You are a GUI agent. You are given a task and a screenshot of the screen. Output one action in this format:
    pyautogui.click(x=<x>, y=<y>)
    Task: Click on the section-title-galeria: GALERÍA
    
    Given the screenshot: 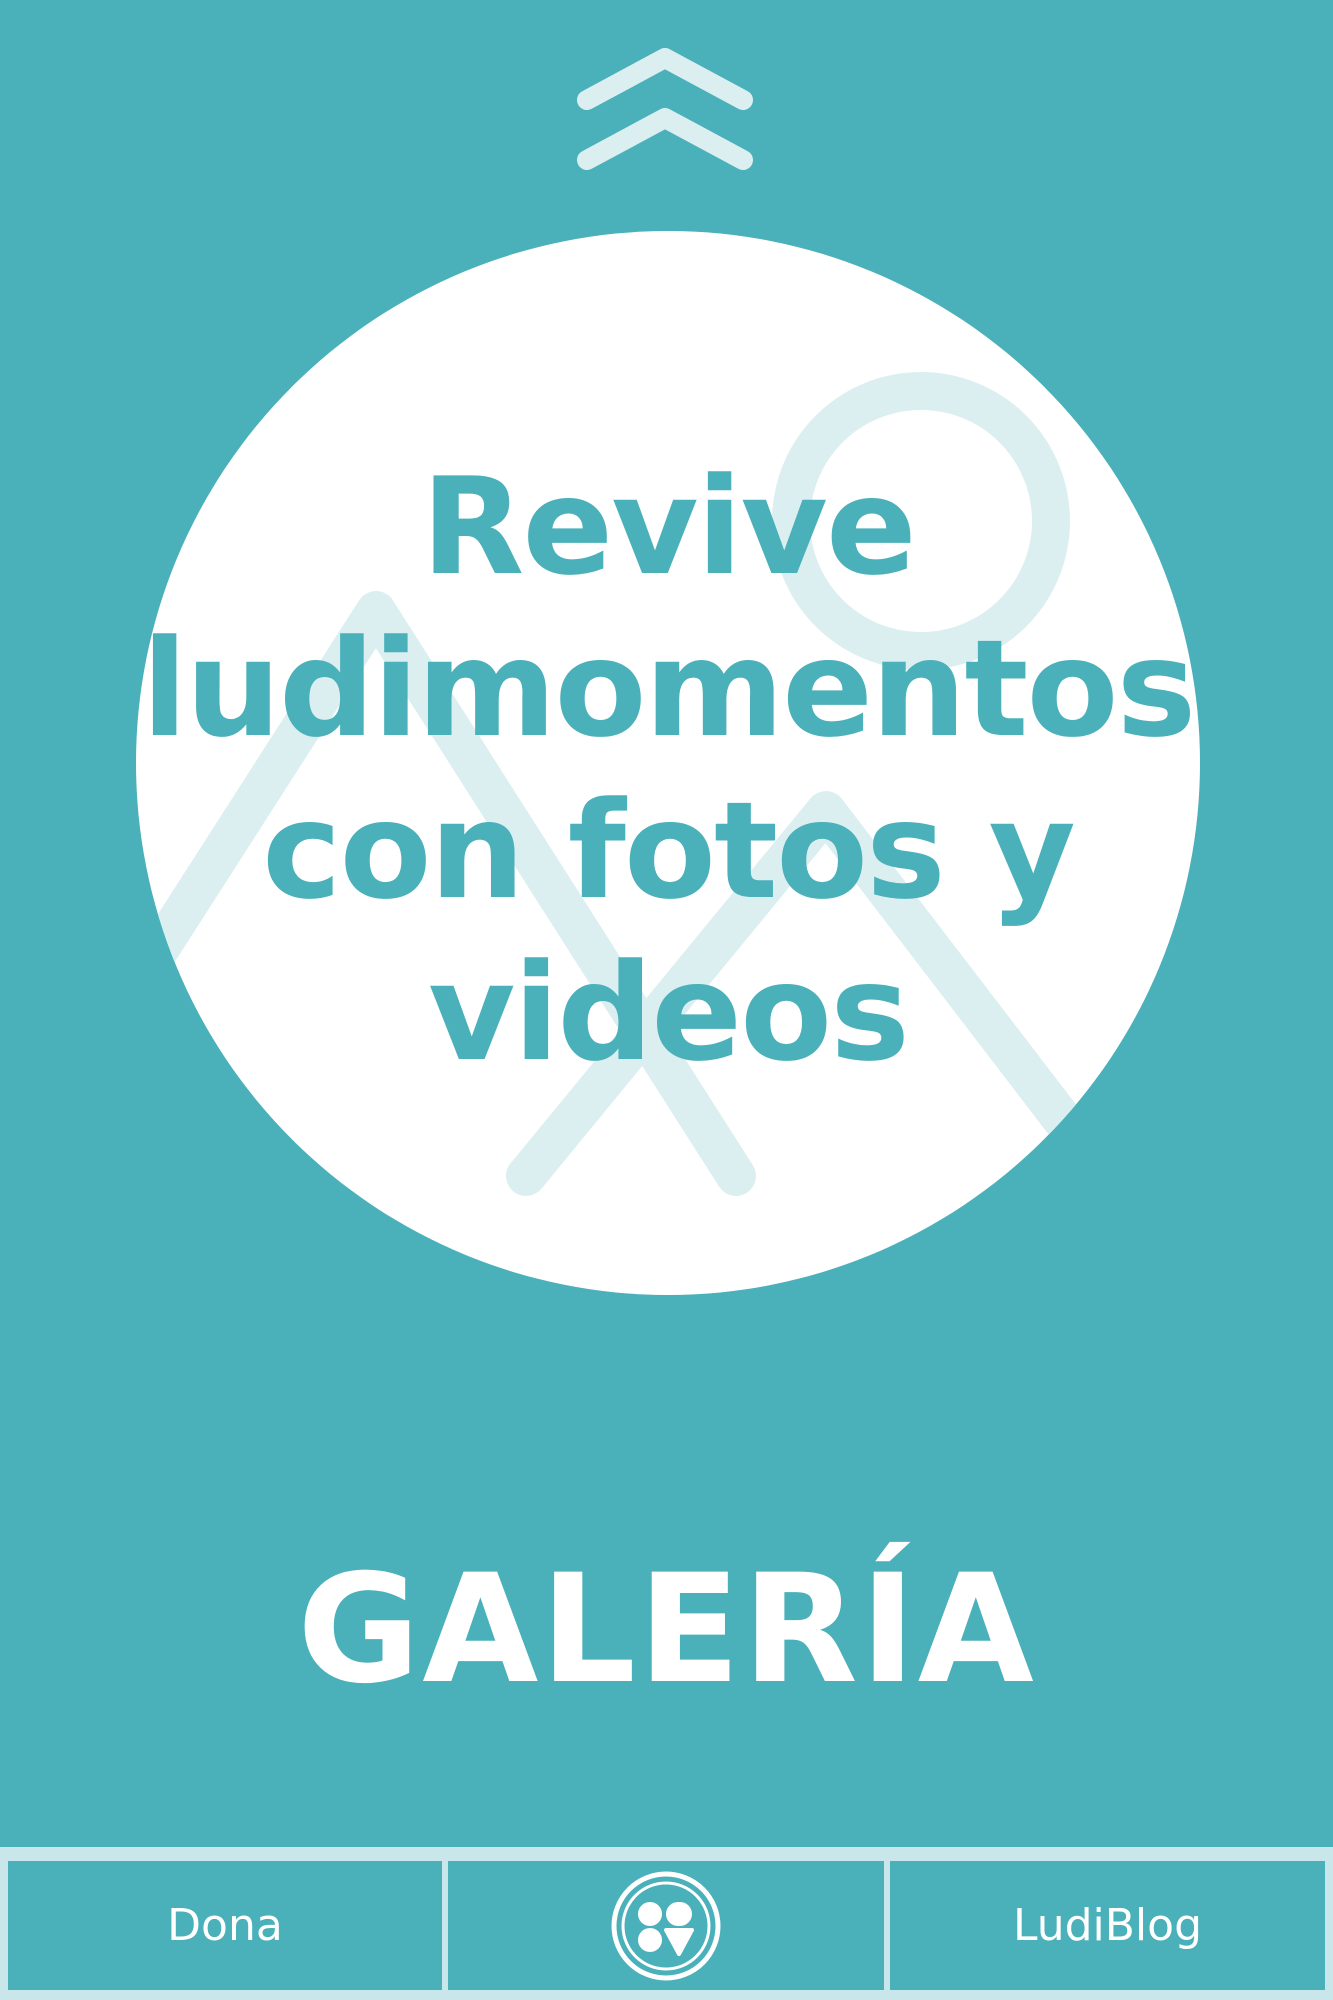 What is the action you would take?
    pyautogui.click(x=666, y=1630)
    